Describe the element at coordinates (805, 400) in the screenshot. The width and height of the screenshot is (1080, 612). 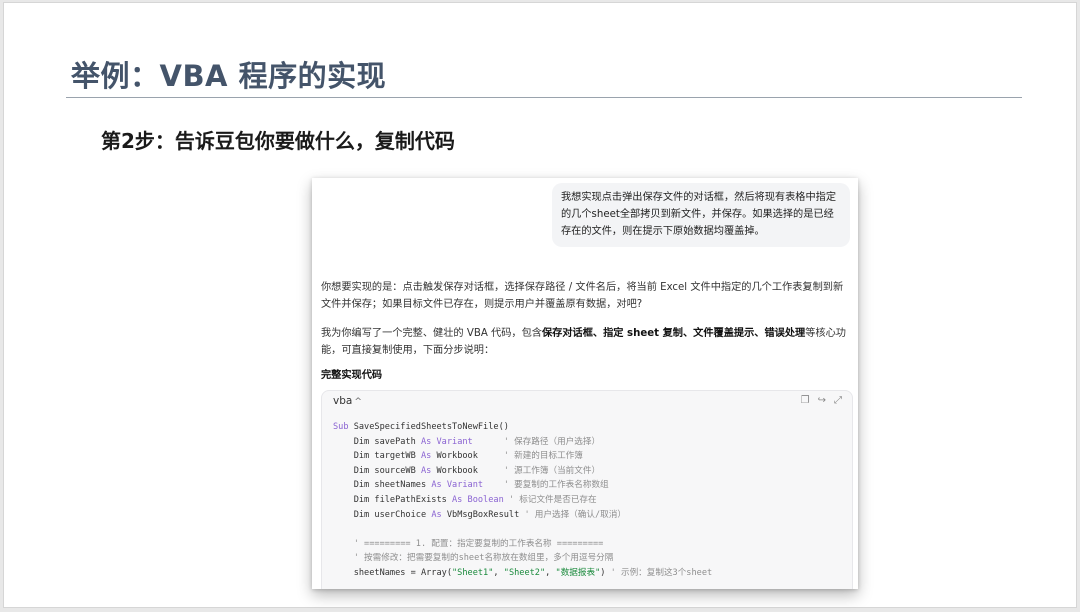
I see `copy-icon: ❐` at that location.